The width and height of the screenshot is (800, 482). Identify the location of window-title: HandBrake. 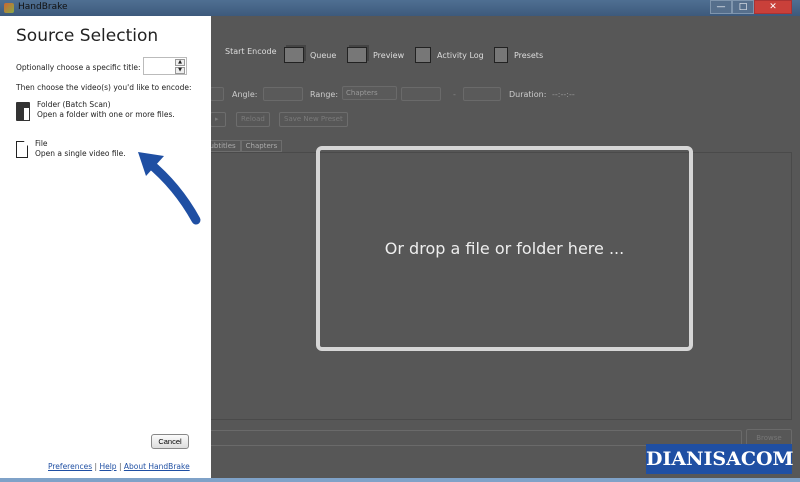
(43, 7).